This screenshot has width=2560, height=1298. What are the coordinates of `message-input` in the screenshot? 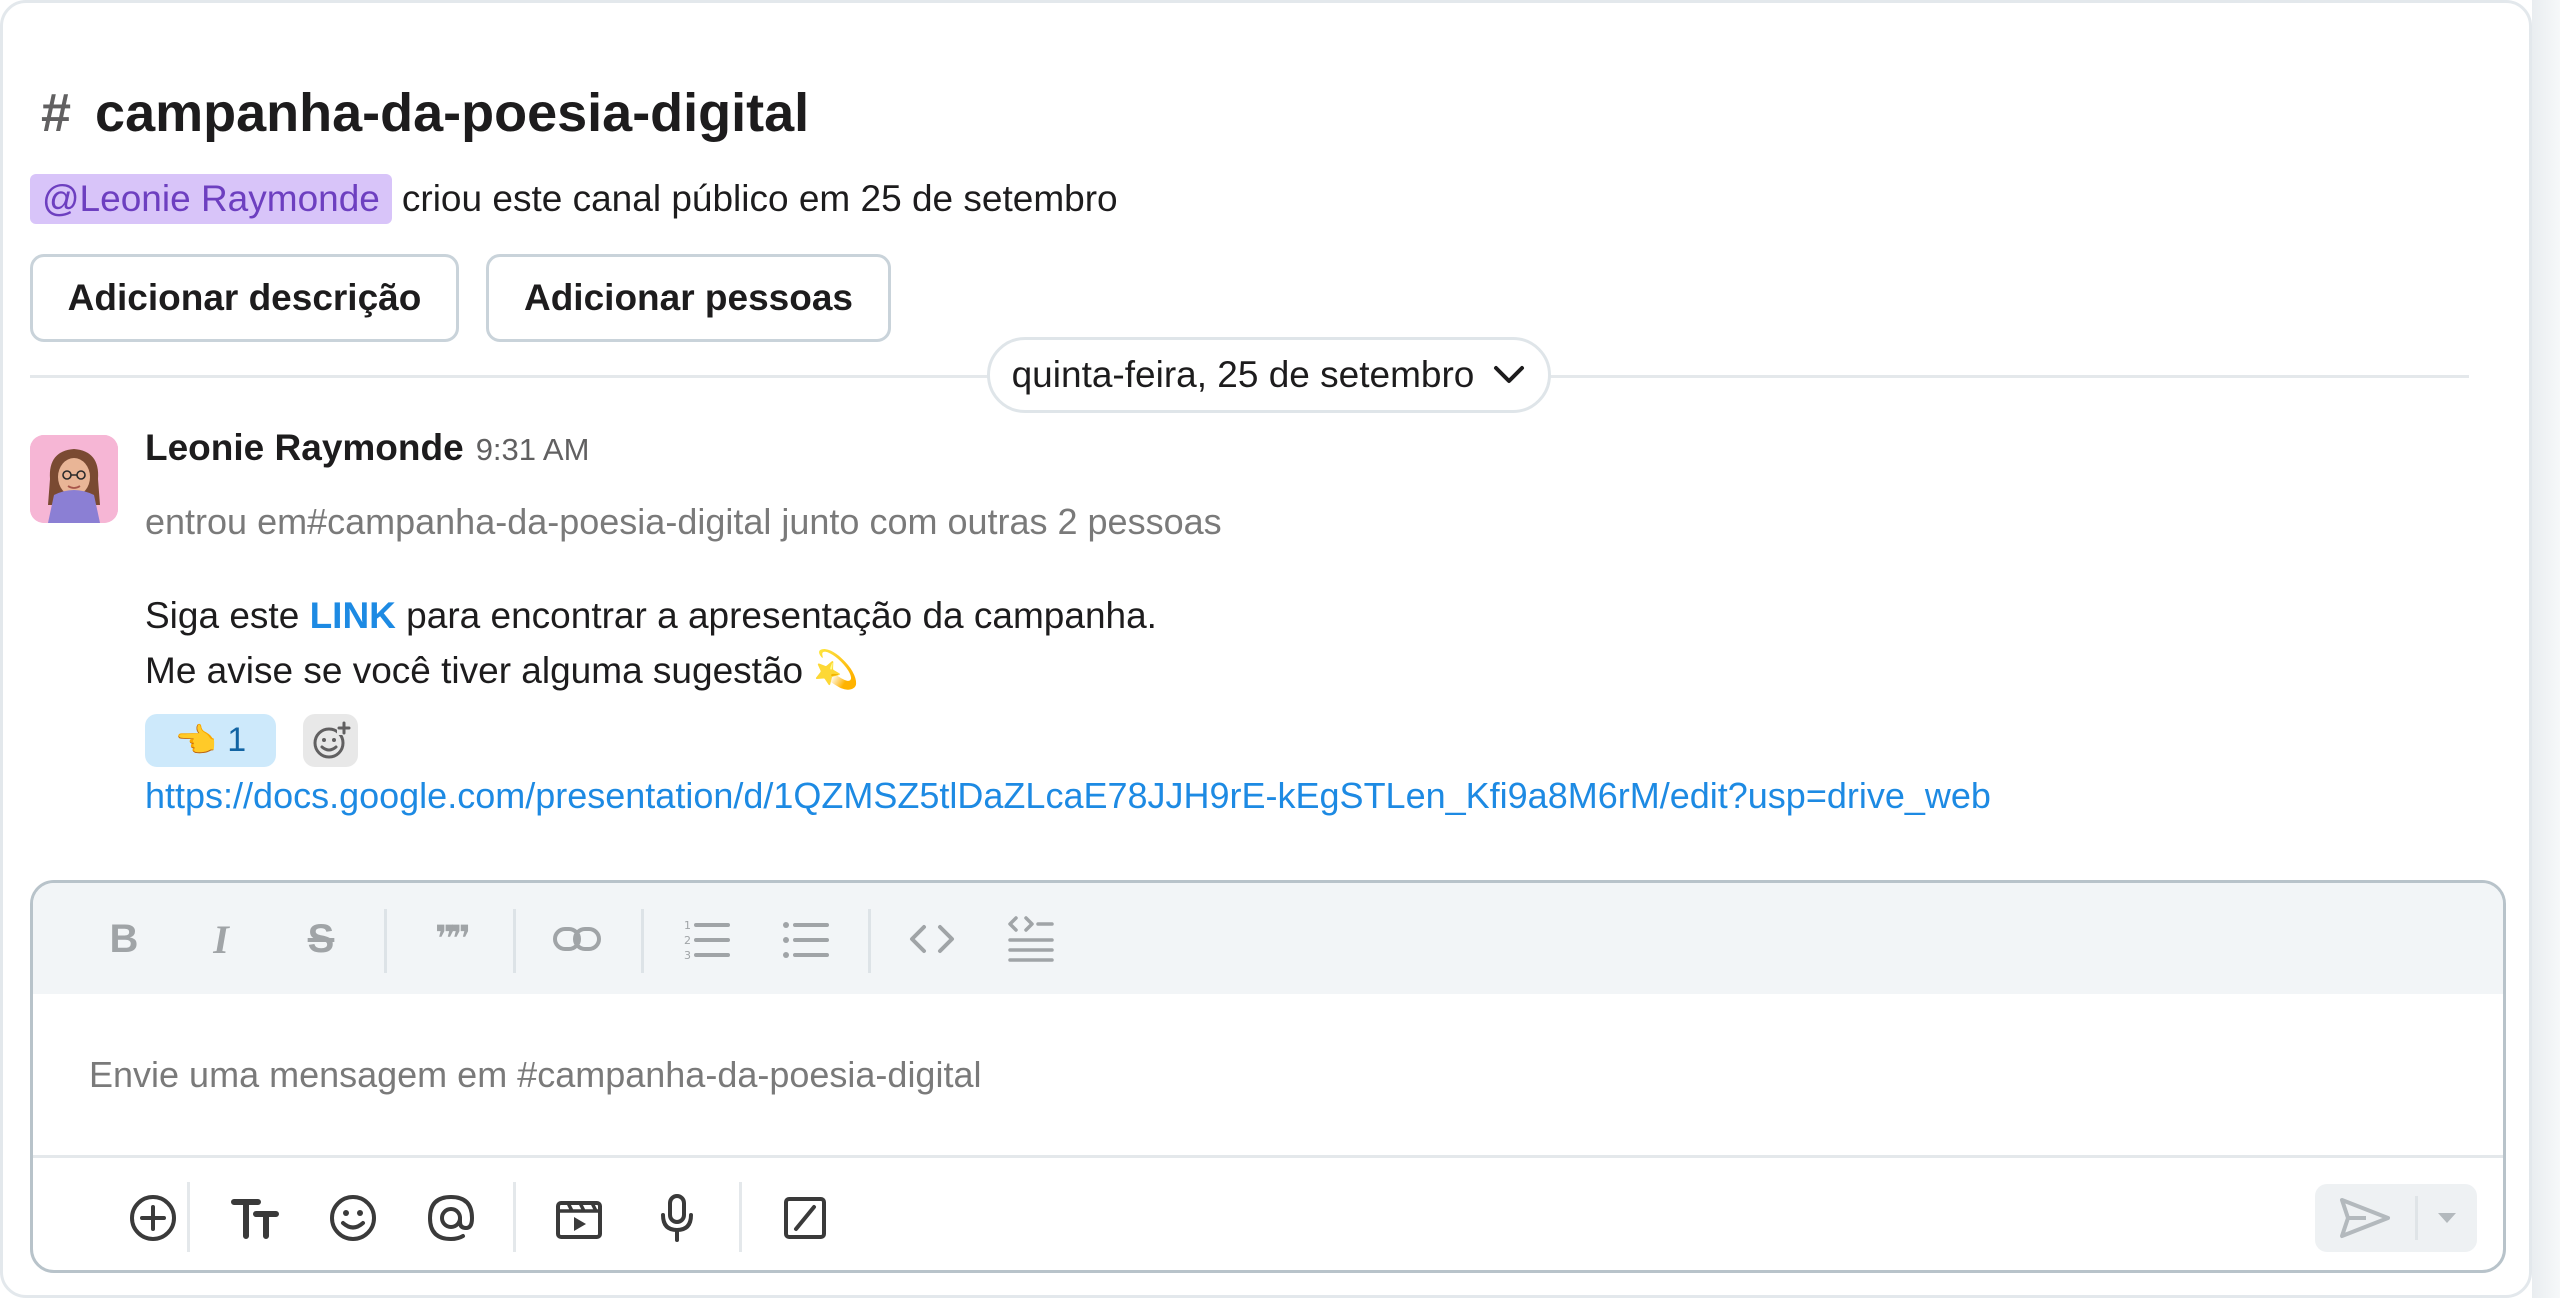 It's located at (1268, 1074).